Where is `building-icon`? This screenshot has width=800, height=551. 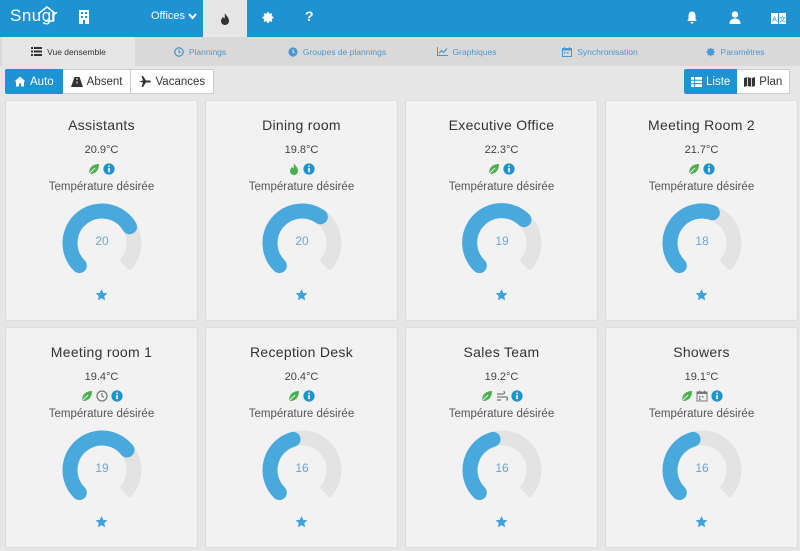 building-icon is located at coordinates (84, 17).